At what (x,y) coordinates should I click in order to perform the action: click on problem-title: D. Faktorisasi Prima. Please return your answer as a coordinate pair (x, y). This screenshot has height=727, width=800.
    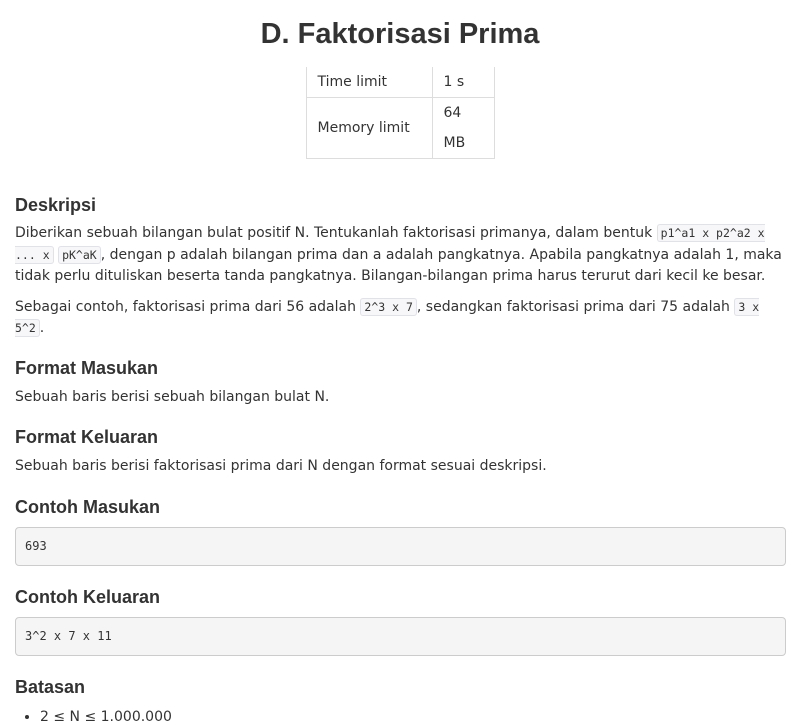
    Looking at the image, I should click on (400, 34).